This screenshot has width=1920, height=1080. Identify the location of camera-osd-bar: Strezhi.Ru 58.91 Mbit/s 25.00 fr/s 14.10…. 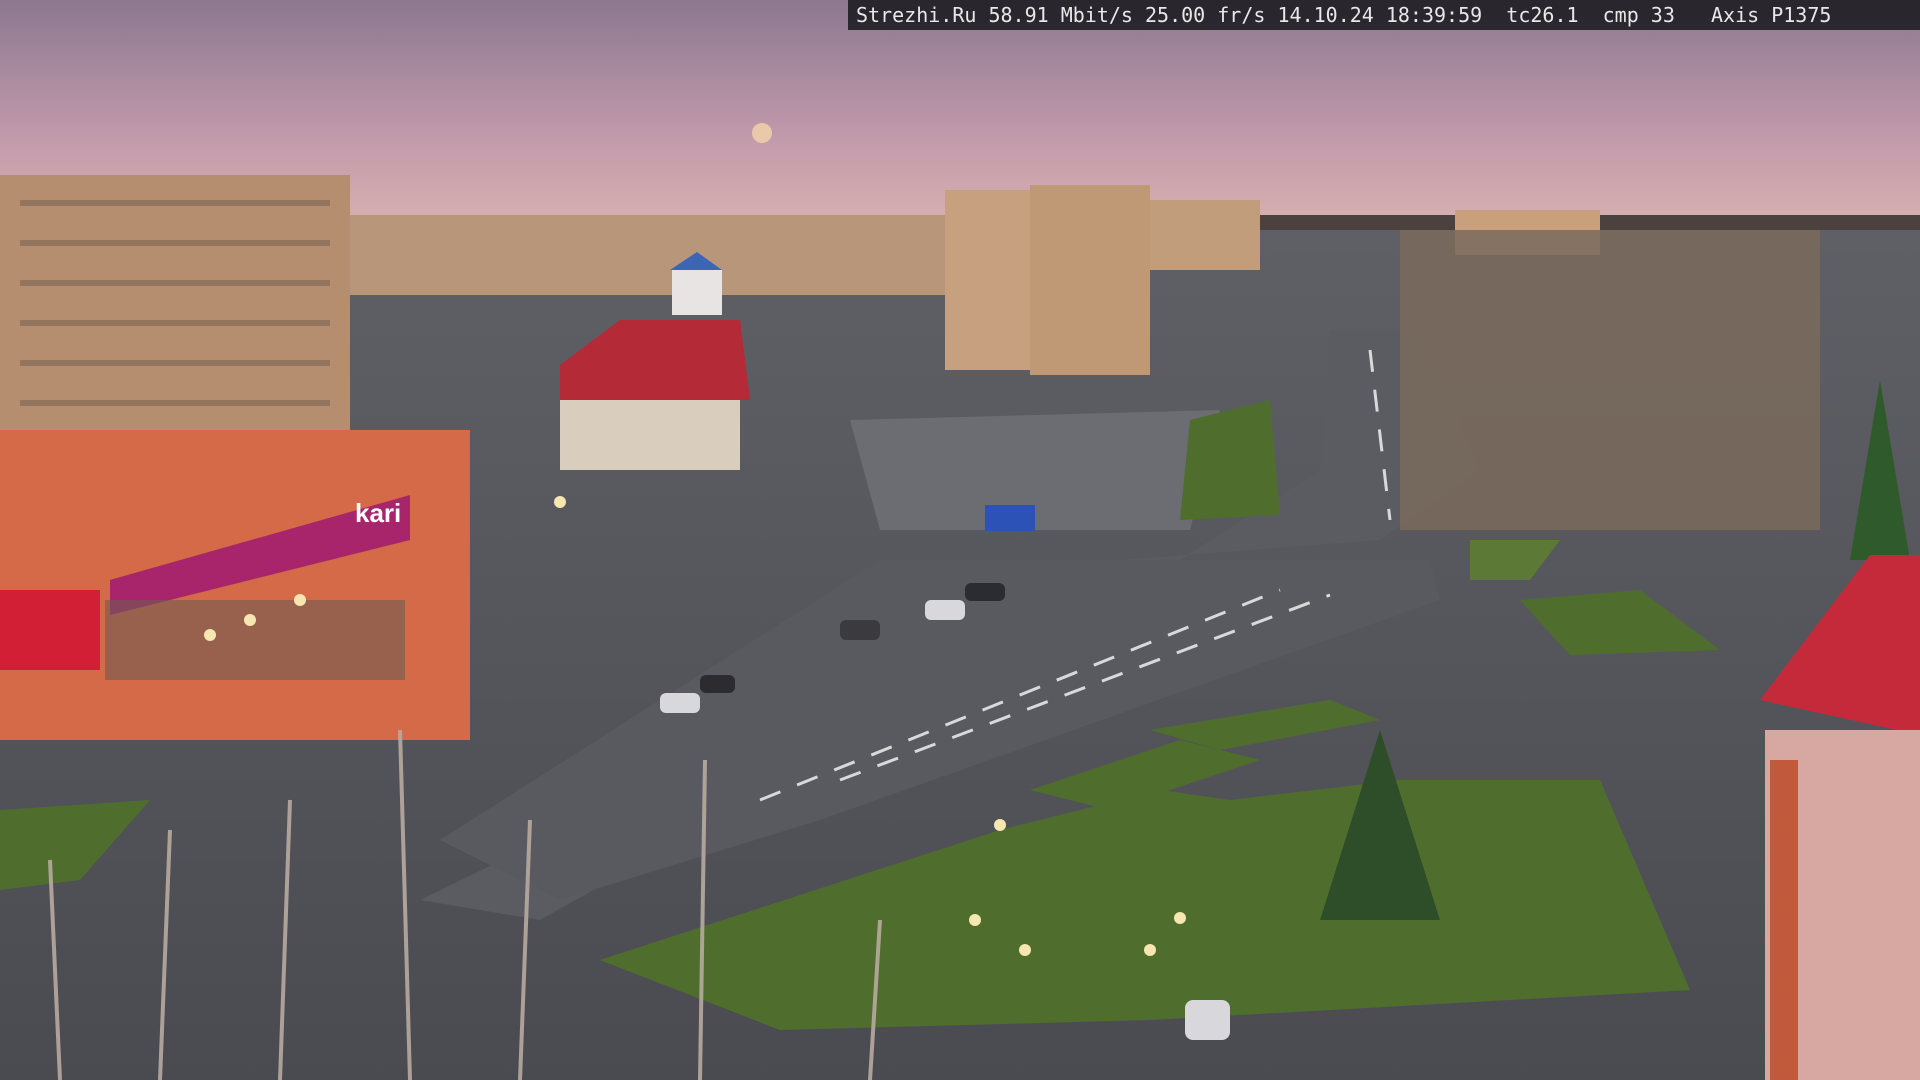
(1384, 15).